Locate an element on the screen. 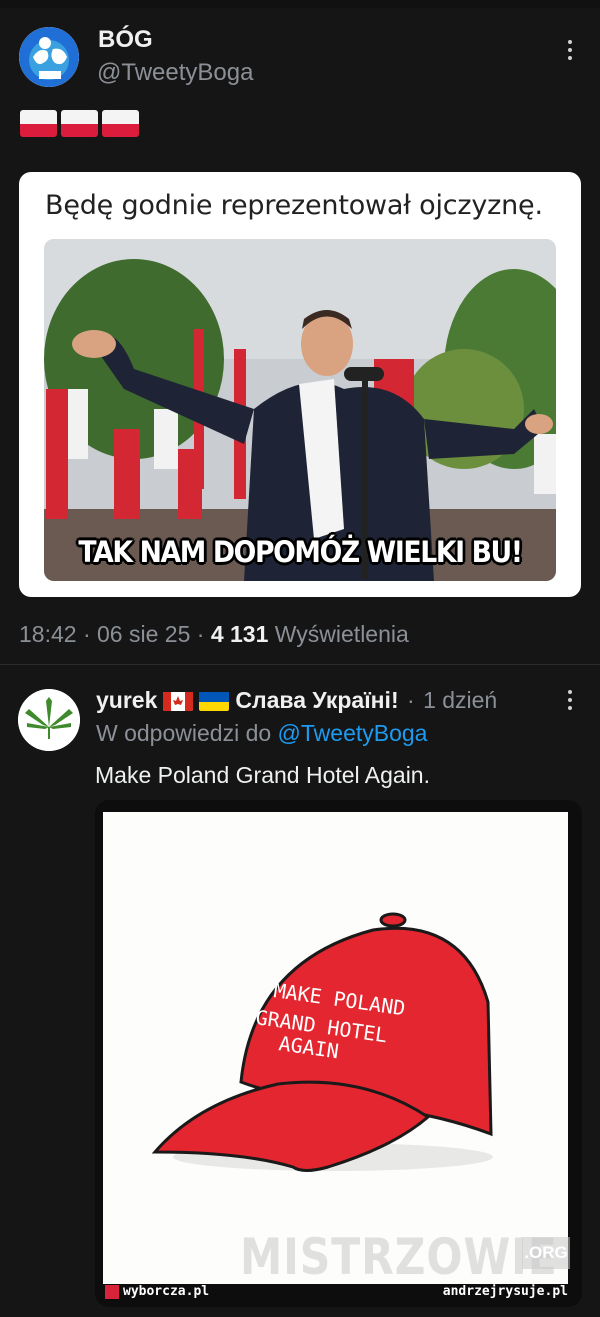 The width and height of the screenshot is (600, 1317). ukraine-flag-icon is located at coordinates (214, 701).